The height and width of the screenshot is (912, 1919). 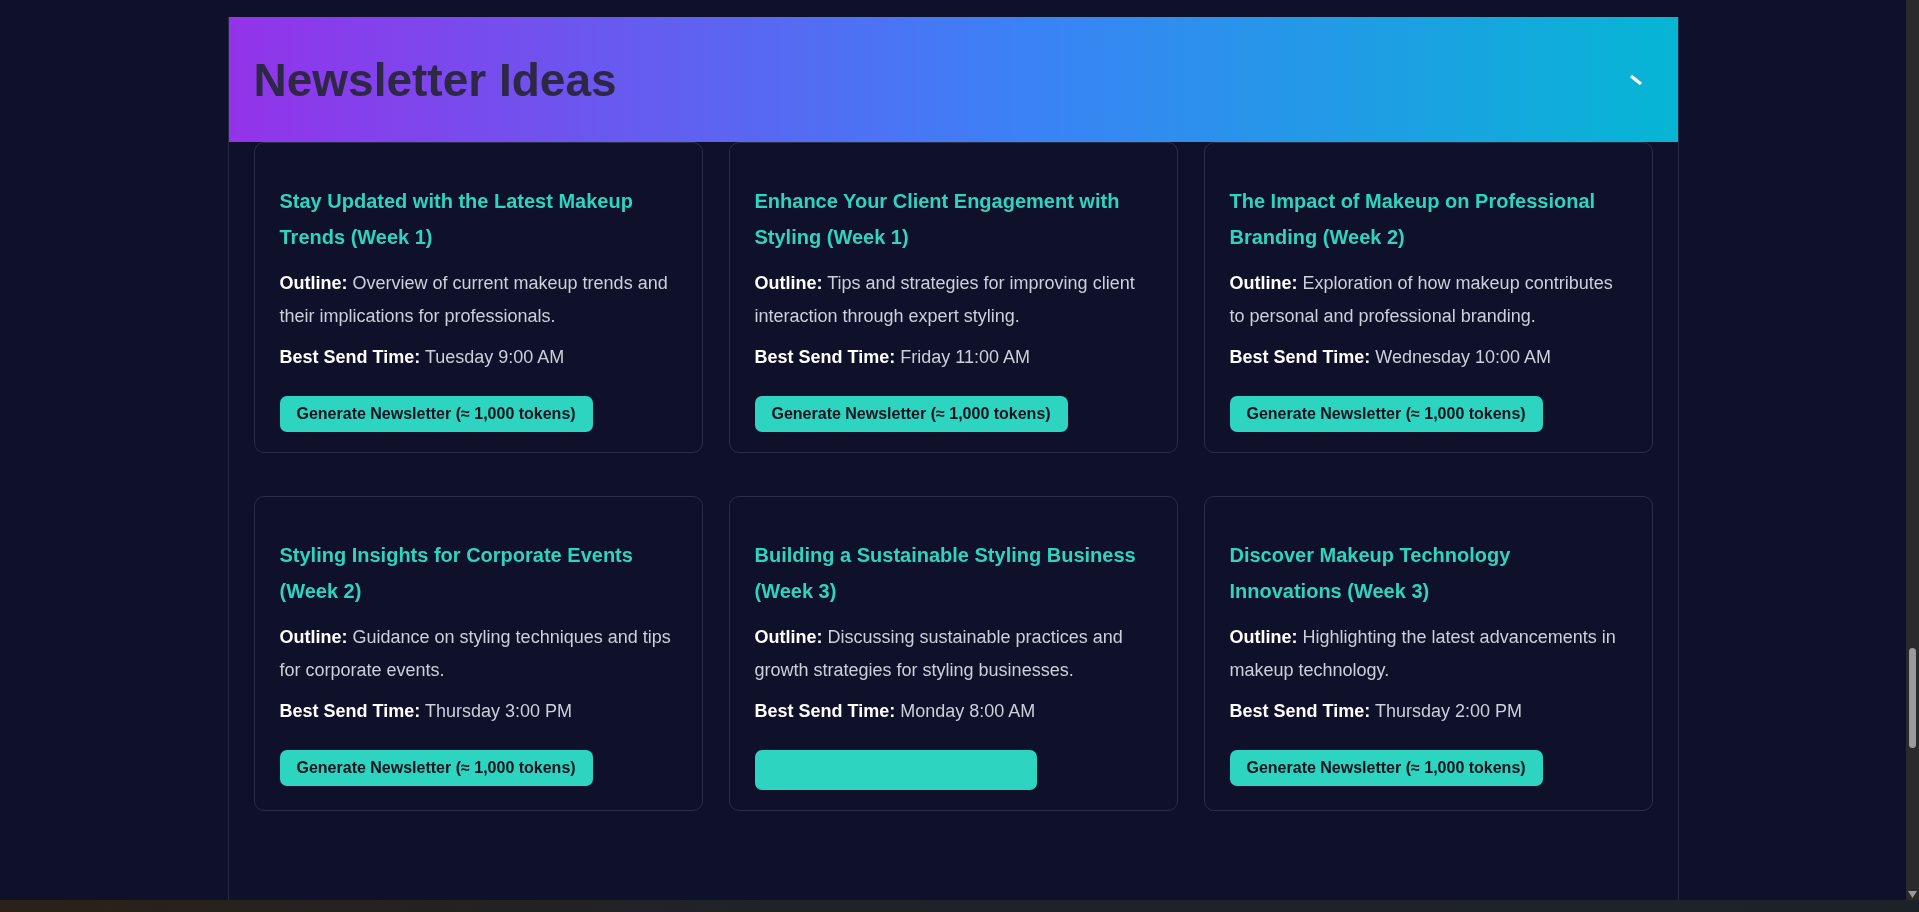 What do you see at coordinates (1375, 711) in the screenshot?
I see `send-time-text: Best Send Time: Thursday 2:00 PM` at bounding box center [1375, 711].